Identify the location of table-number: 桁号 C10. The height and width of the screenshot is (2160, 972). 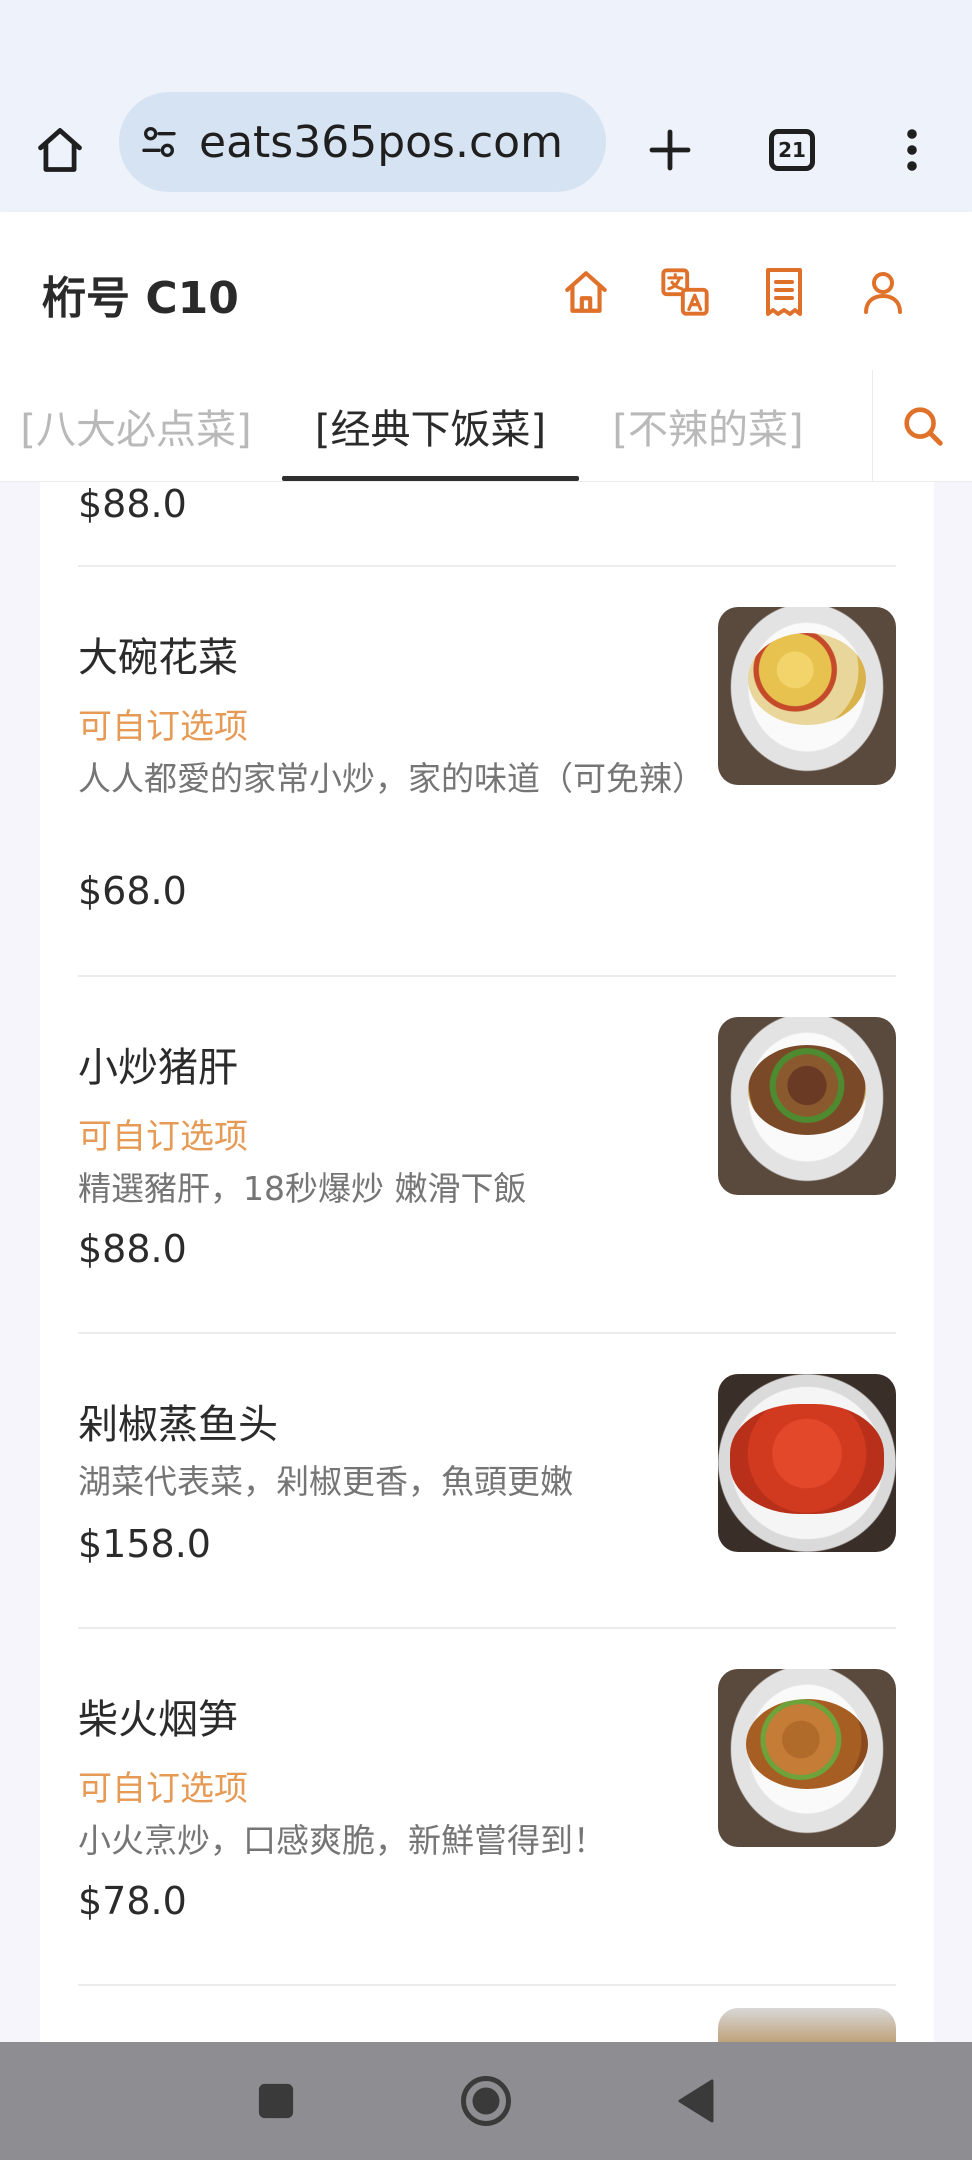
(140, 298).